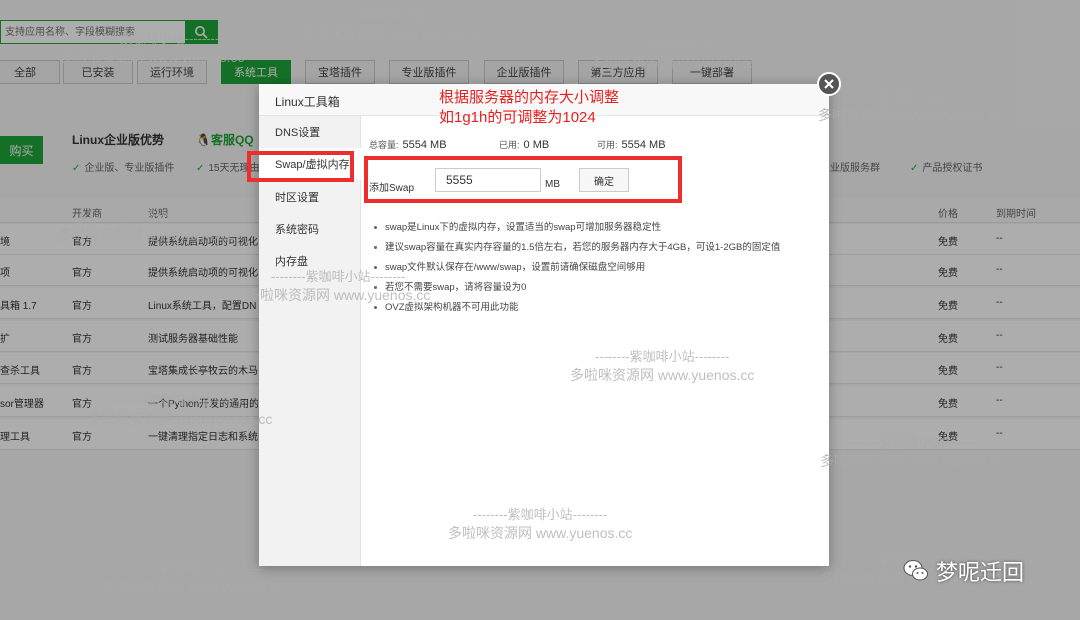 This screenshot has width=1080, height=620. What do you see at coordinates (915, 570) in the screenshot?
I see `wechat-icon` at bounding box center [915, 570].